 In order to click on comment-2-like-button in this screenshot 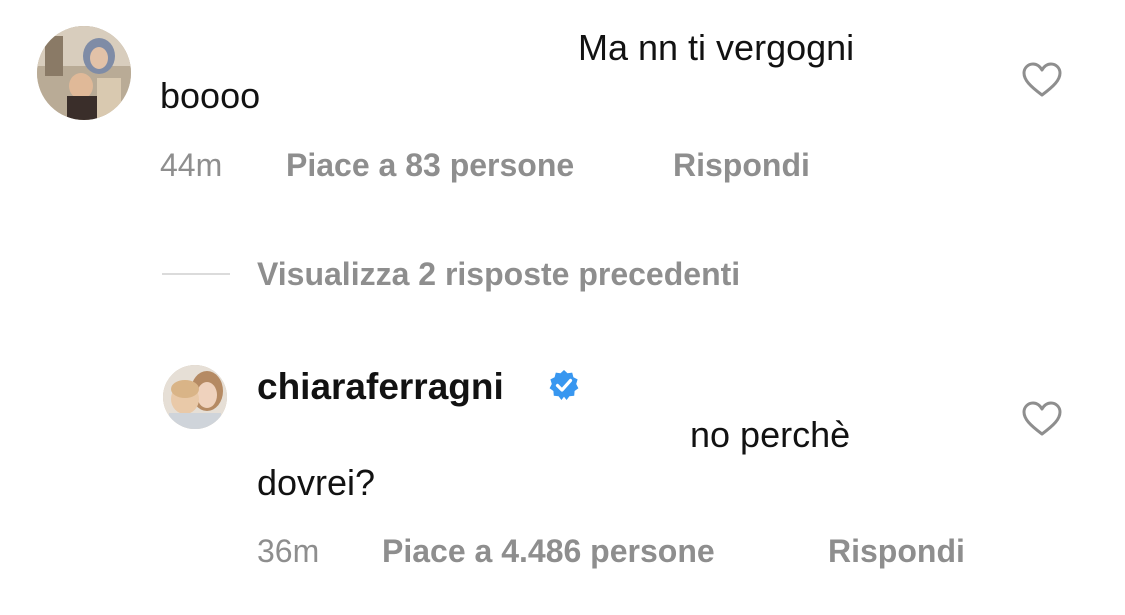, I will do `click(1042, 419)`.